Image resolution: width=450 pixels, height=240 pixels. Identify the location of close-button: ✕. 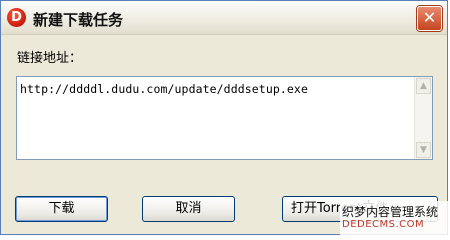
(429, 18).